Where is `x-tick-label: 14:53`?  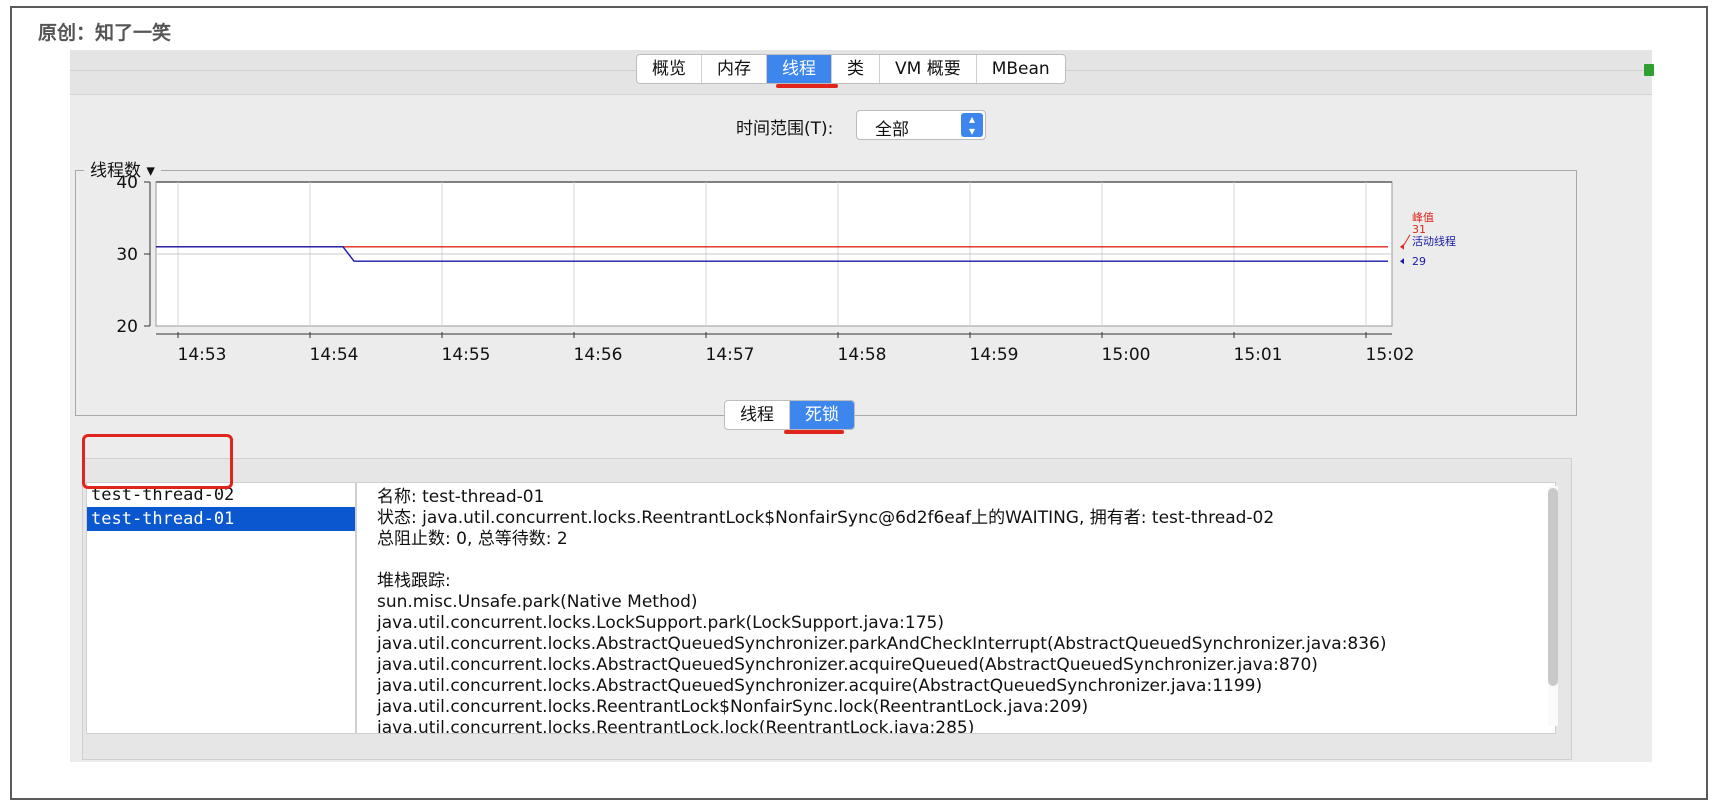
x-tick-label: 14:53 is located at coordinates (202, 355).